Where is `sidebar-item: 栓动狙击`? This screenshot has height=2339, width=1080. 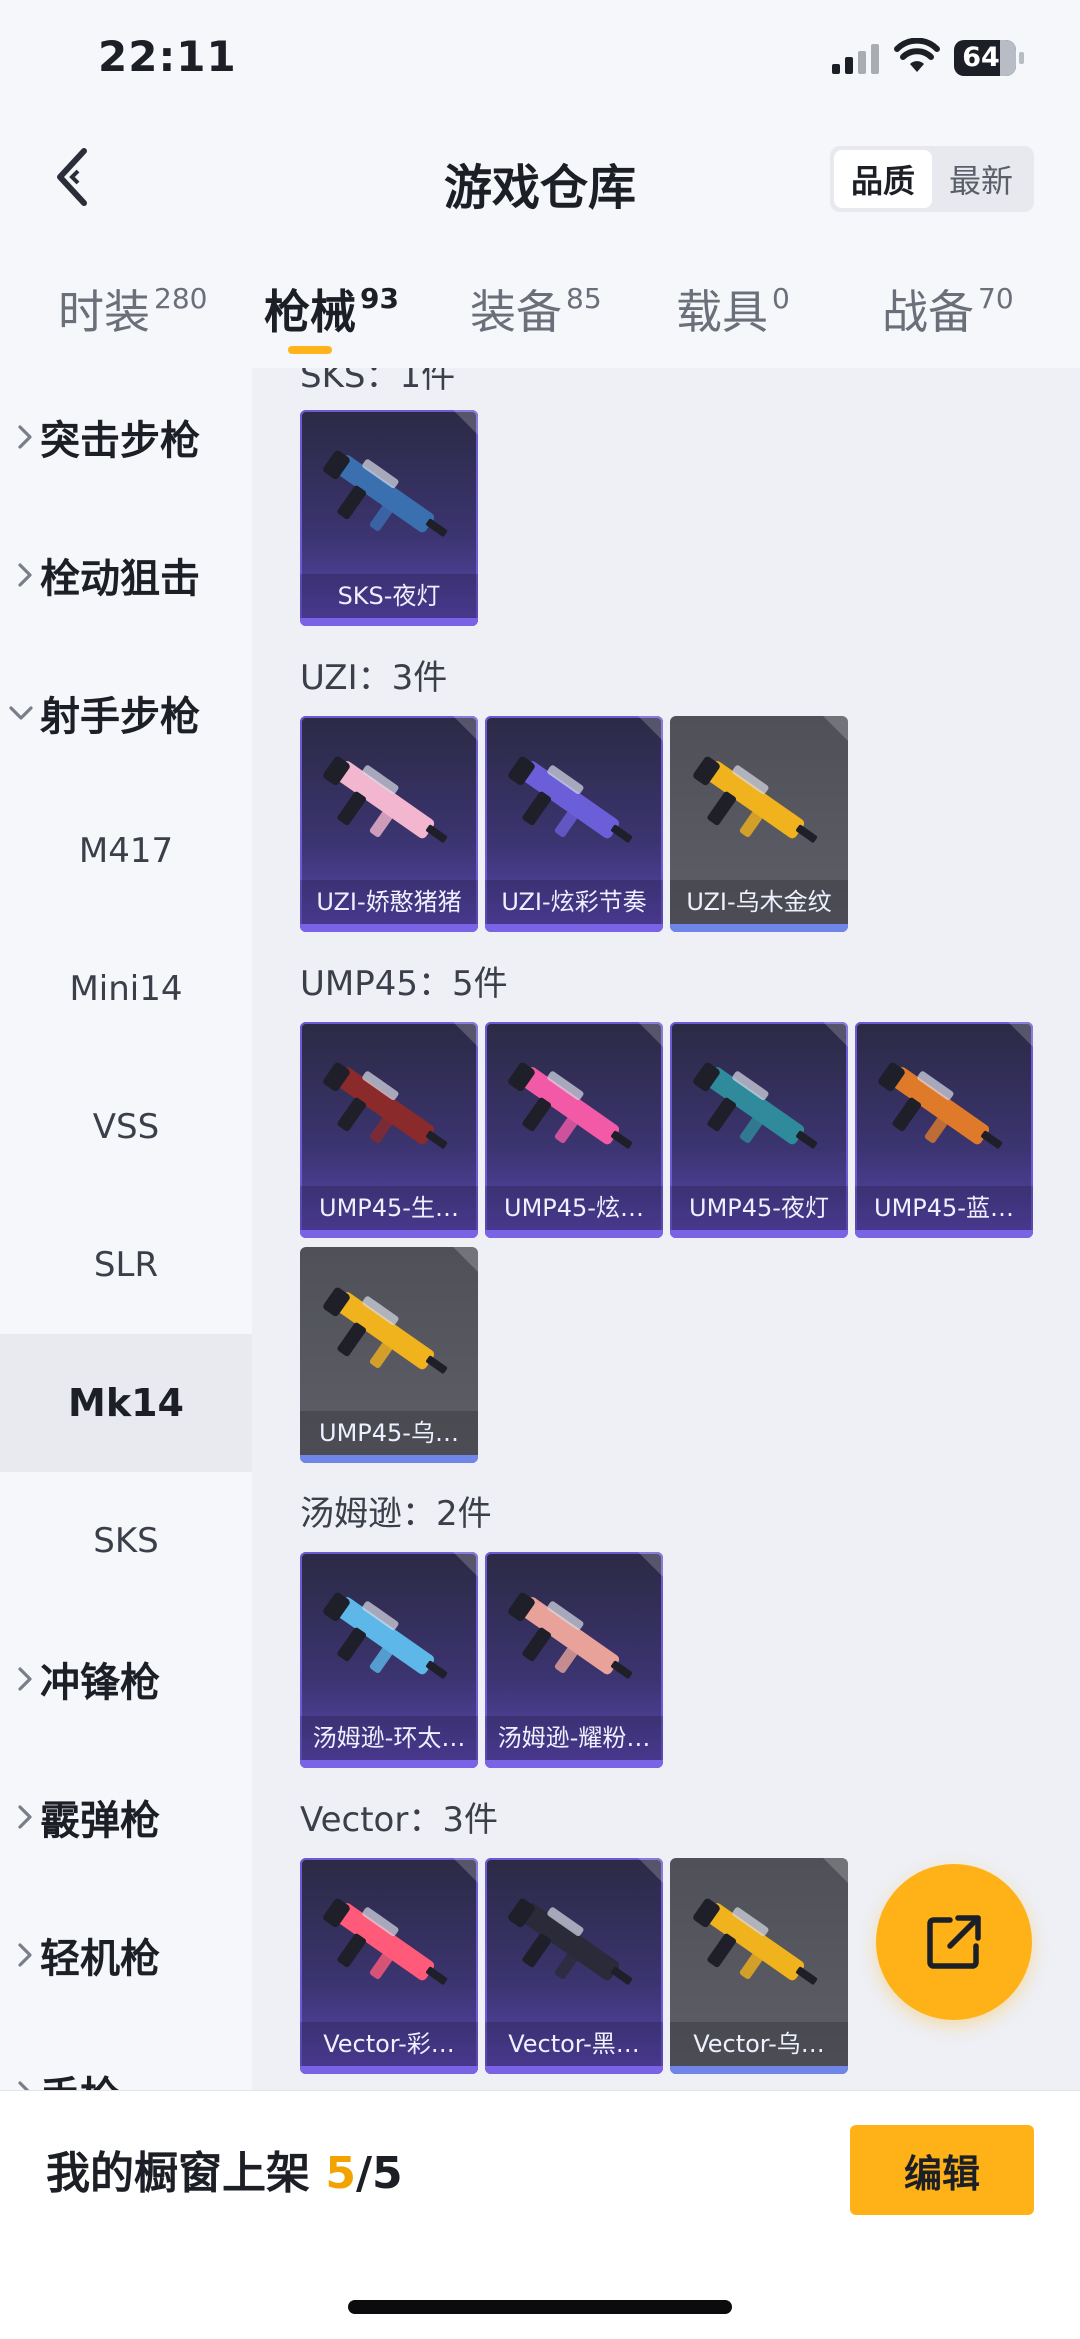 sidebar-item: 栓动狙击 is located at coordinates (126, 575).